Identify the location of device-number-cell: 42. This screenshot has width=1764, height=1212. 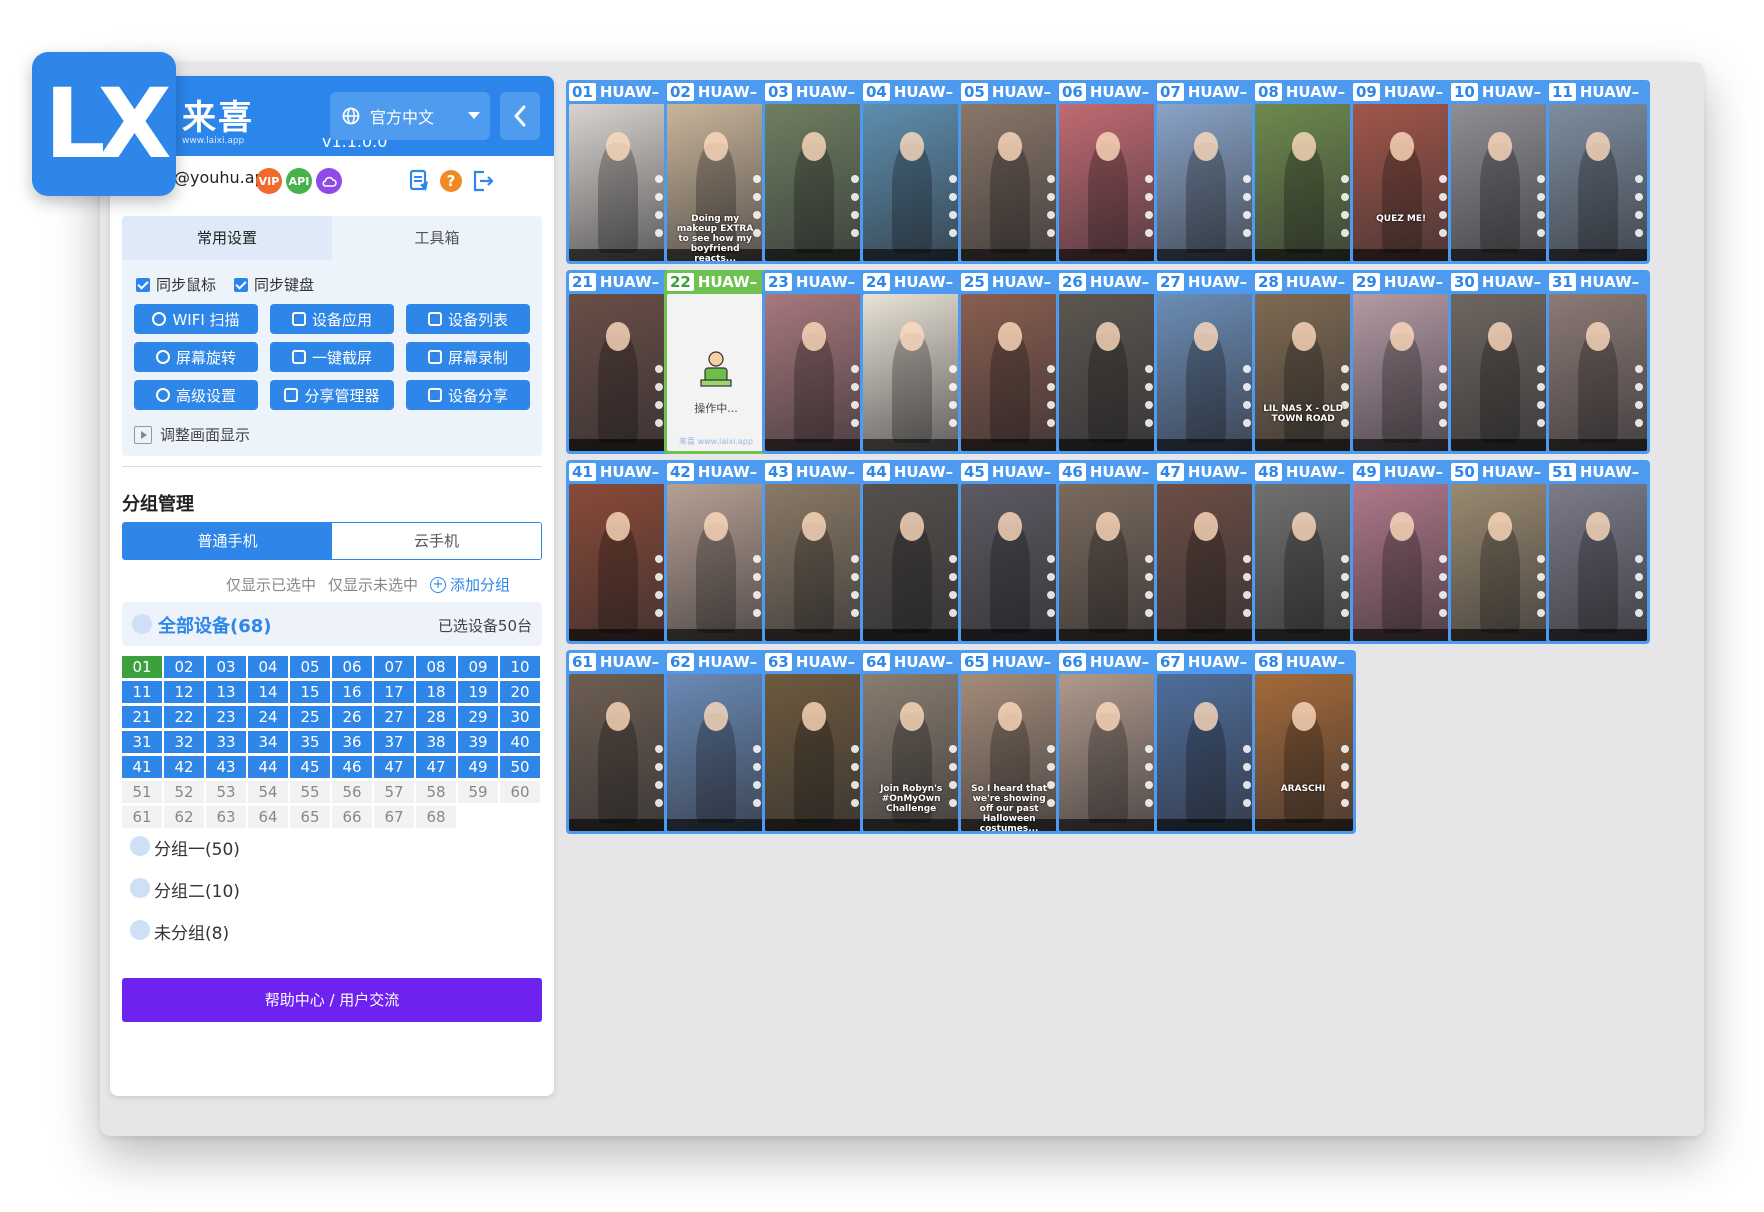
(184, 767).